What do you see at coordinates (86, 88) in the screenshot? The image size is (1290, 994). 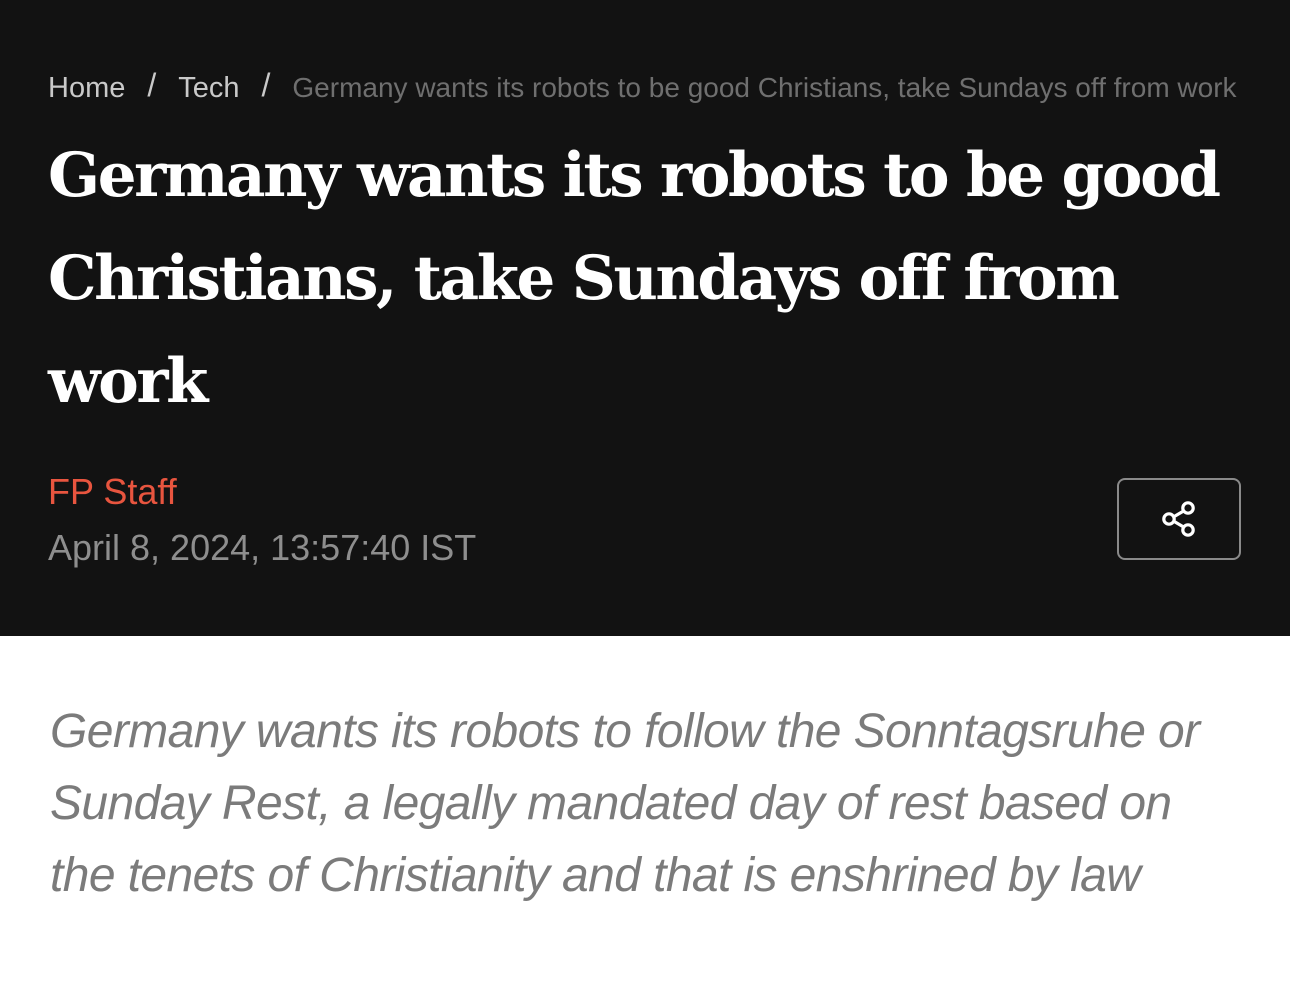 I see `breadcrumb-home-link: Home` at bounding box center [86, 88].